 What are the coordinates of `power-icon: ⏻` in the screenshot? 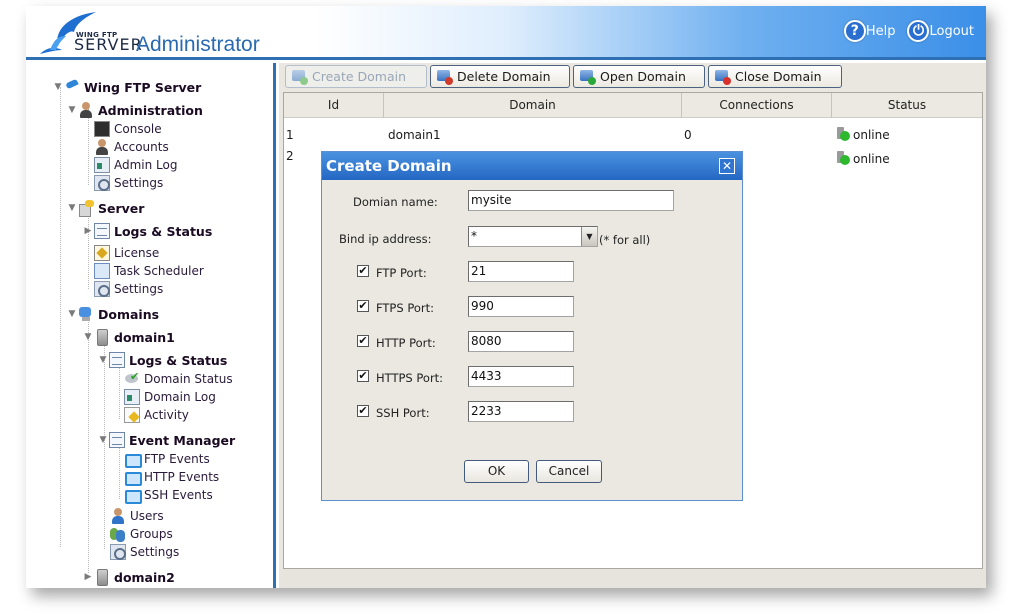 It's located at (918, 31).